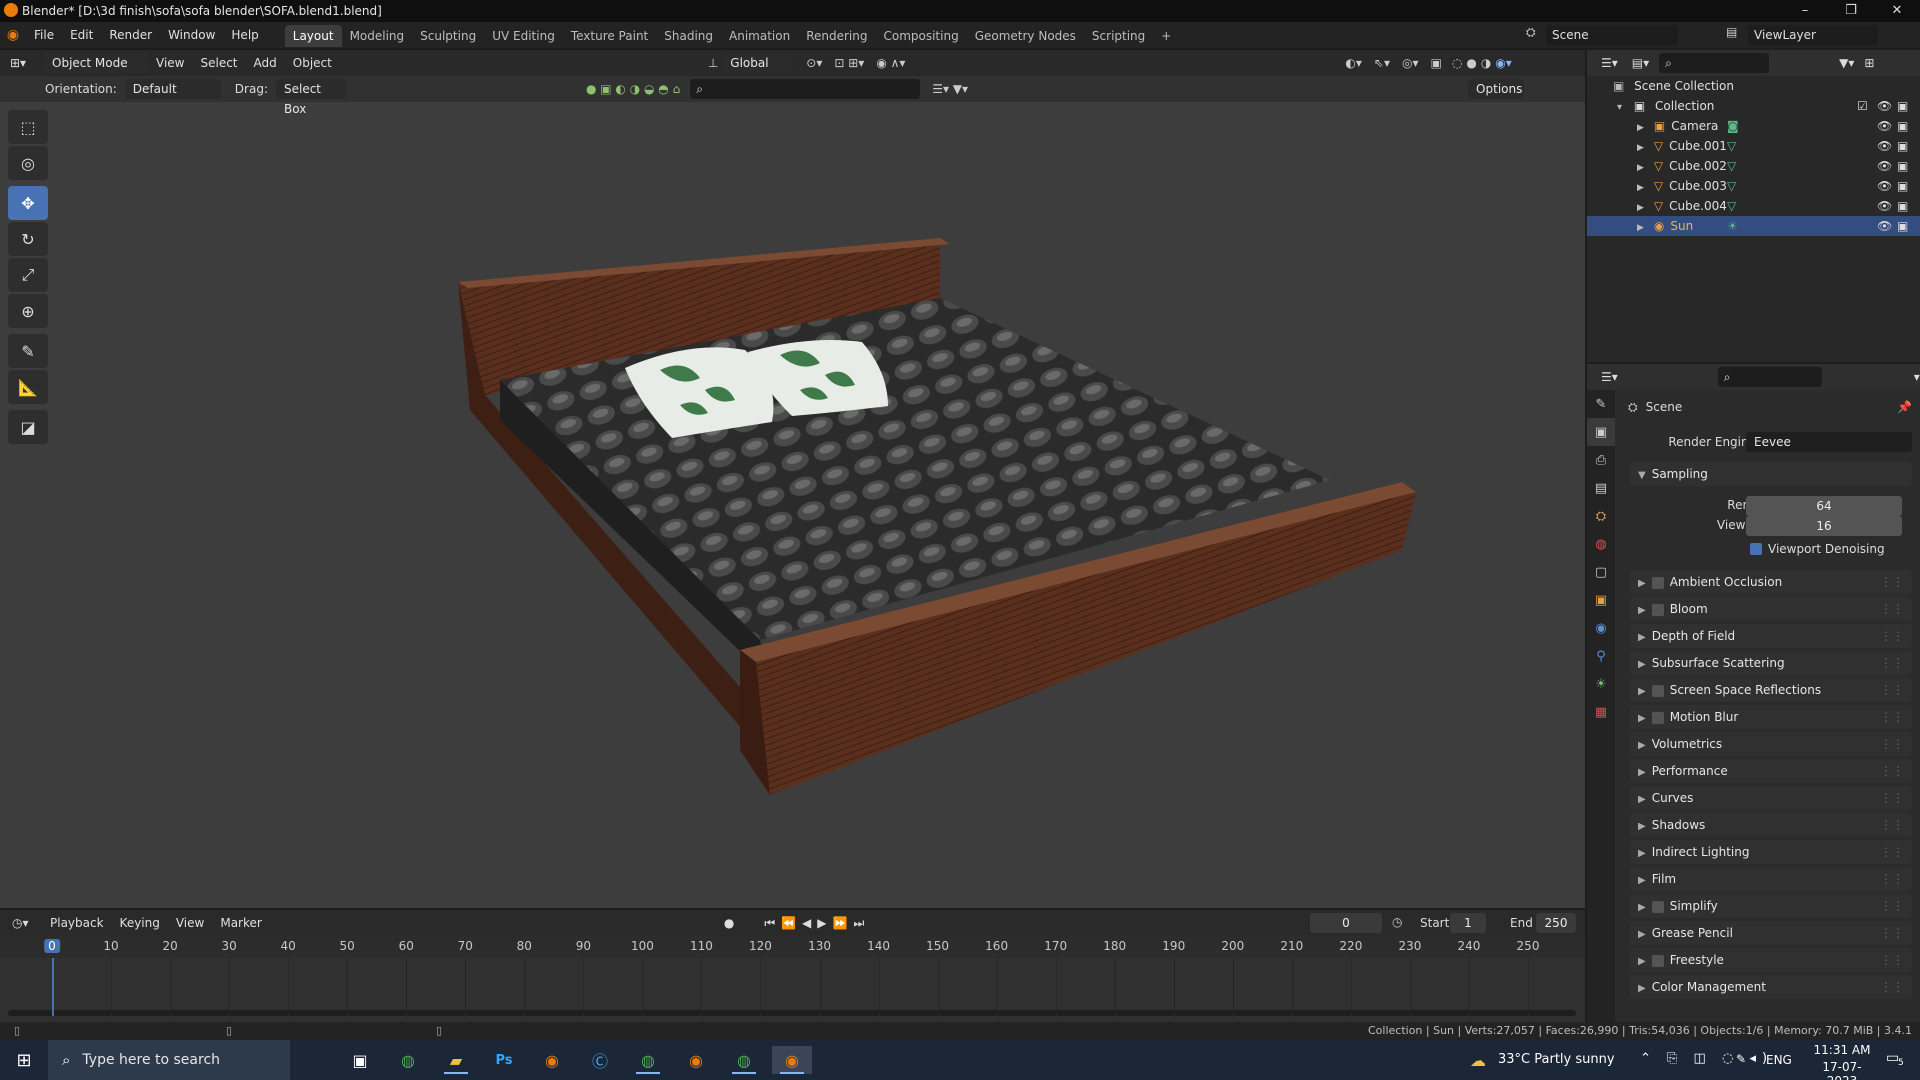  Describe the element at coordinates (792, 1060) in the screenshot. I see `blender-app-icon-active: ◉` at that location.